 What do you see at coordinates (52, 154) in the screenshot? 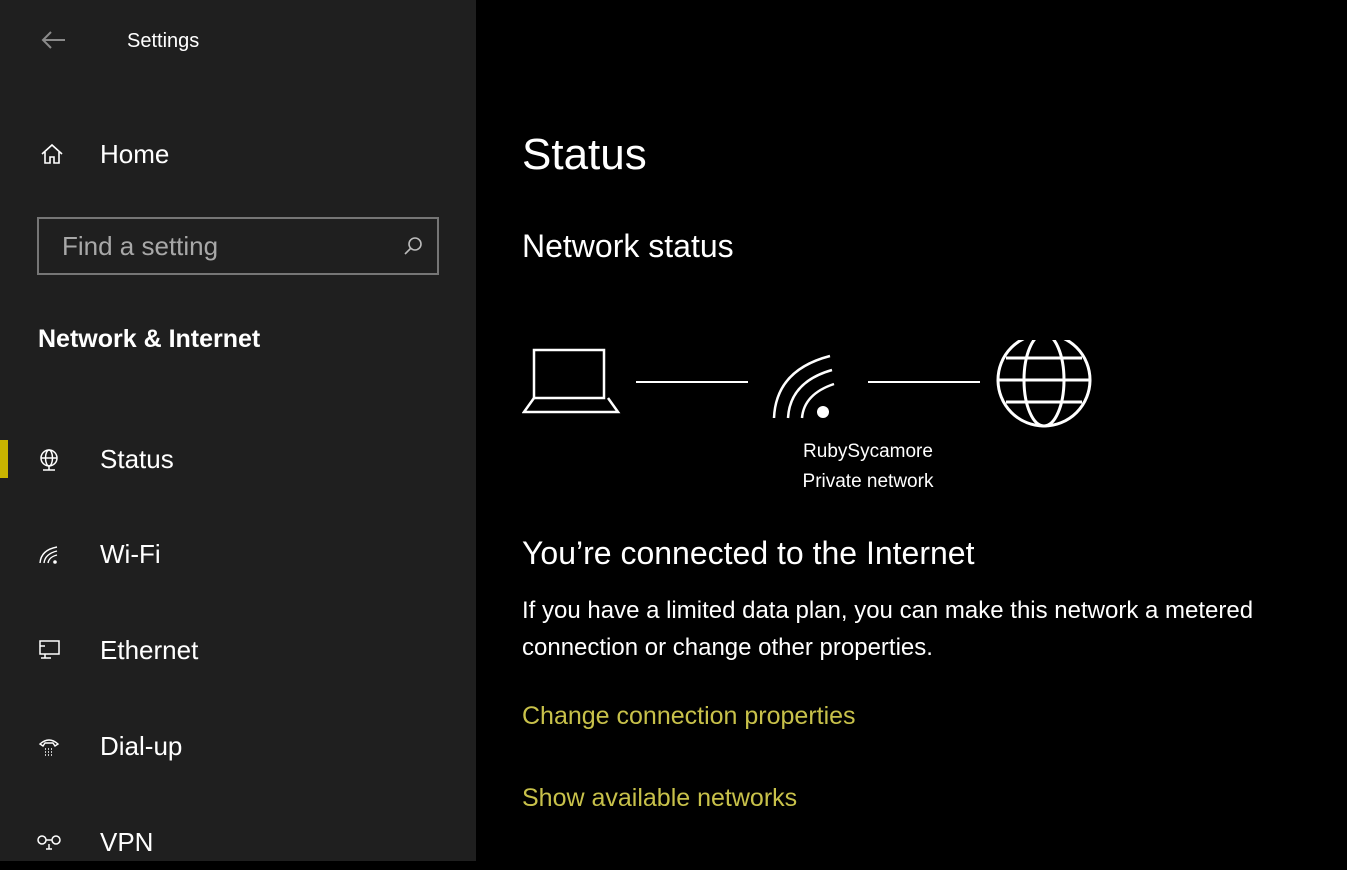
I see `home-icon` at bounding box center [52, 154].